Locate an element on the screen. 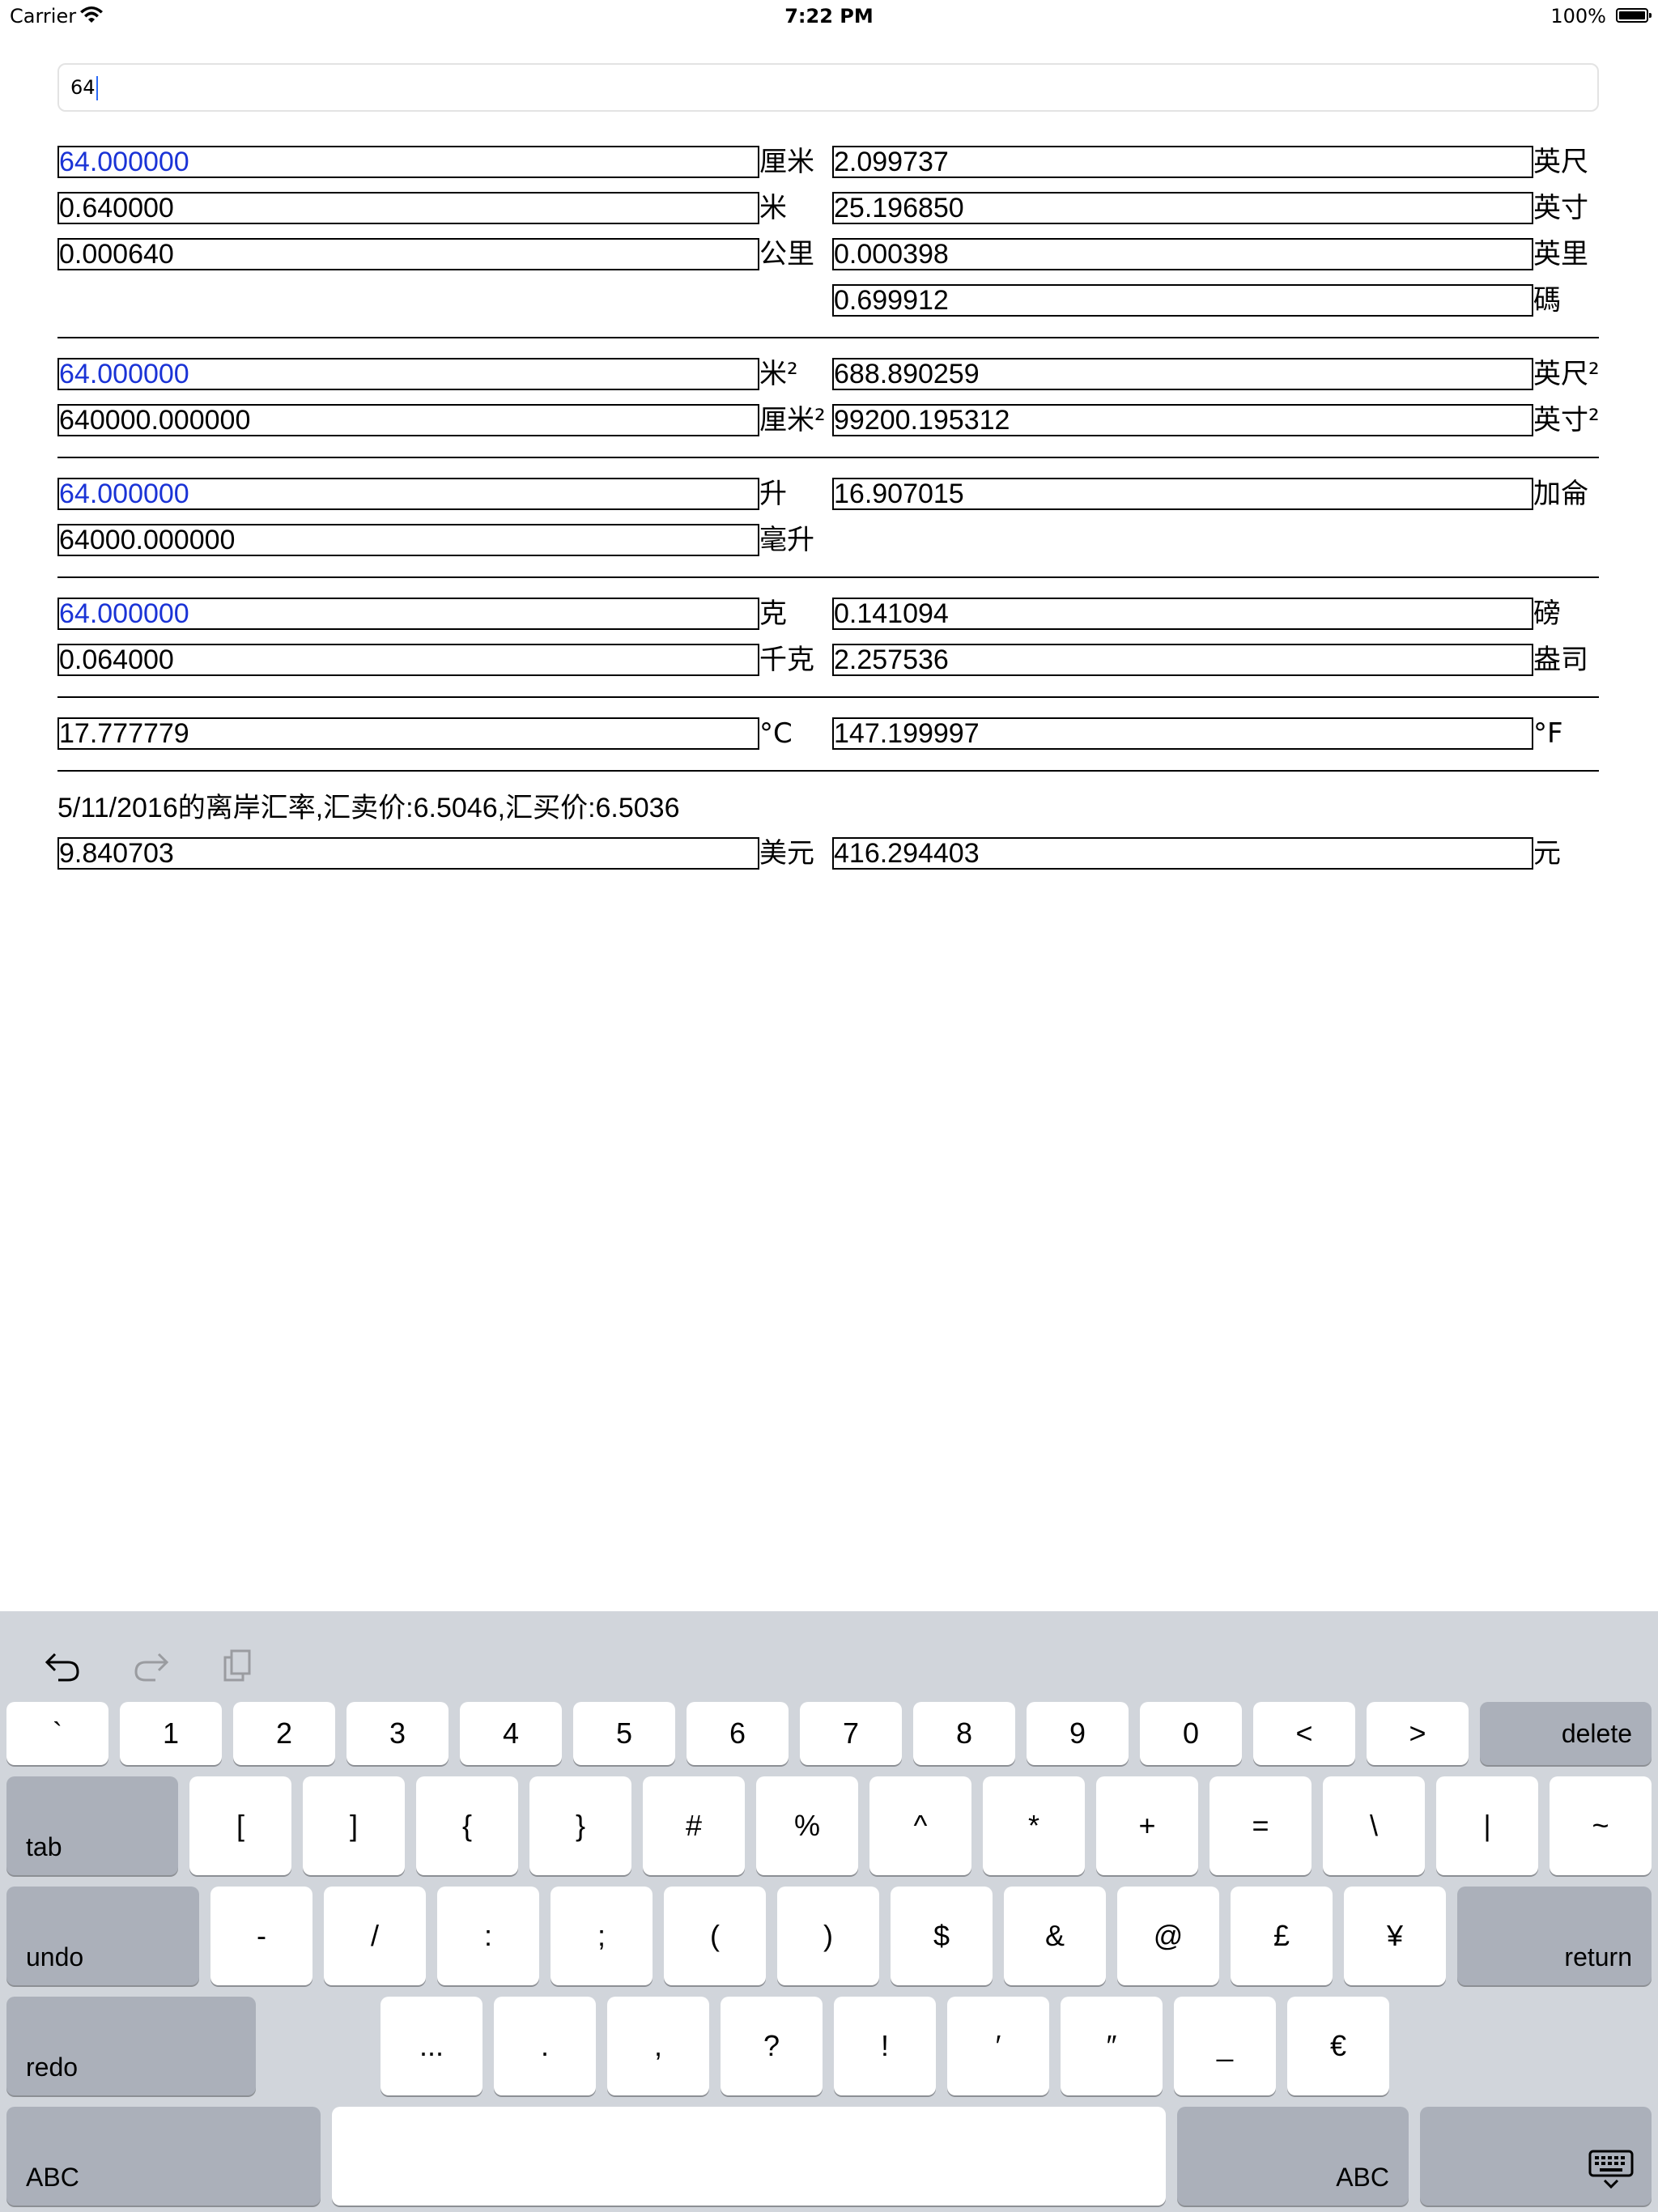  milliliter-unit-label: 毫升 is located at coordinates (786, 540).